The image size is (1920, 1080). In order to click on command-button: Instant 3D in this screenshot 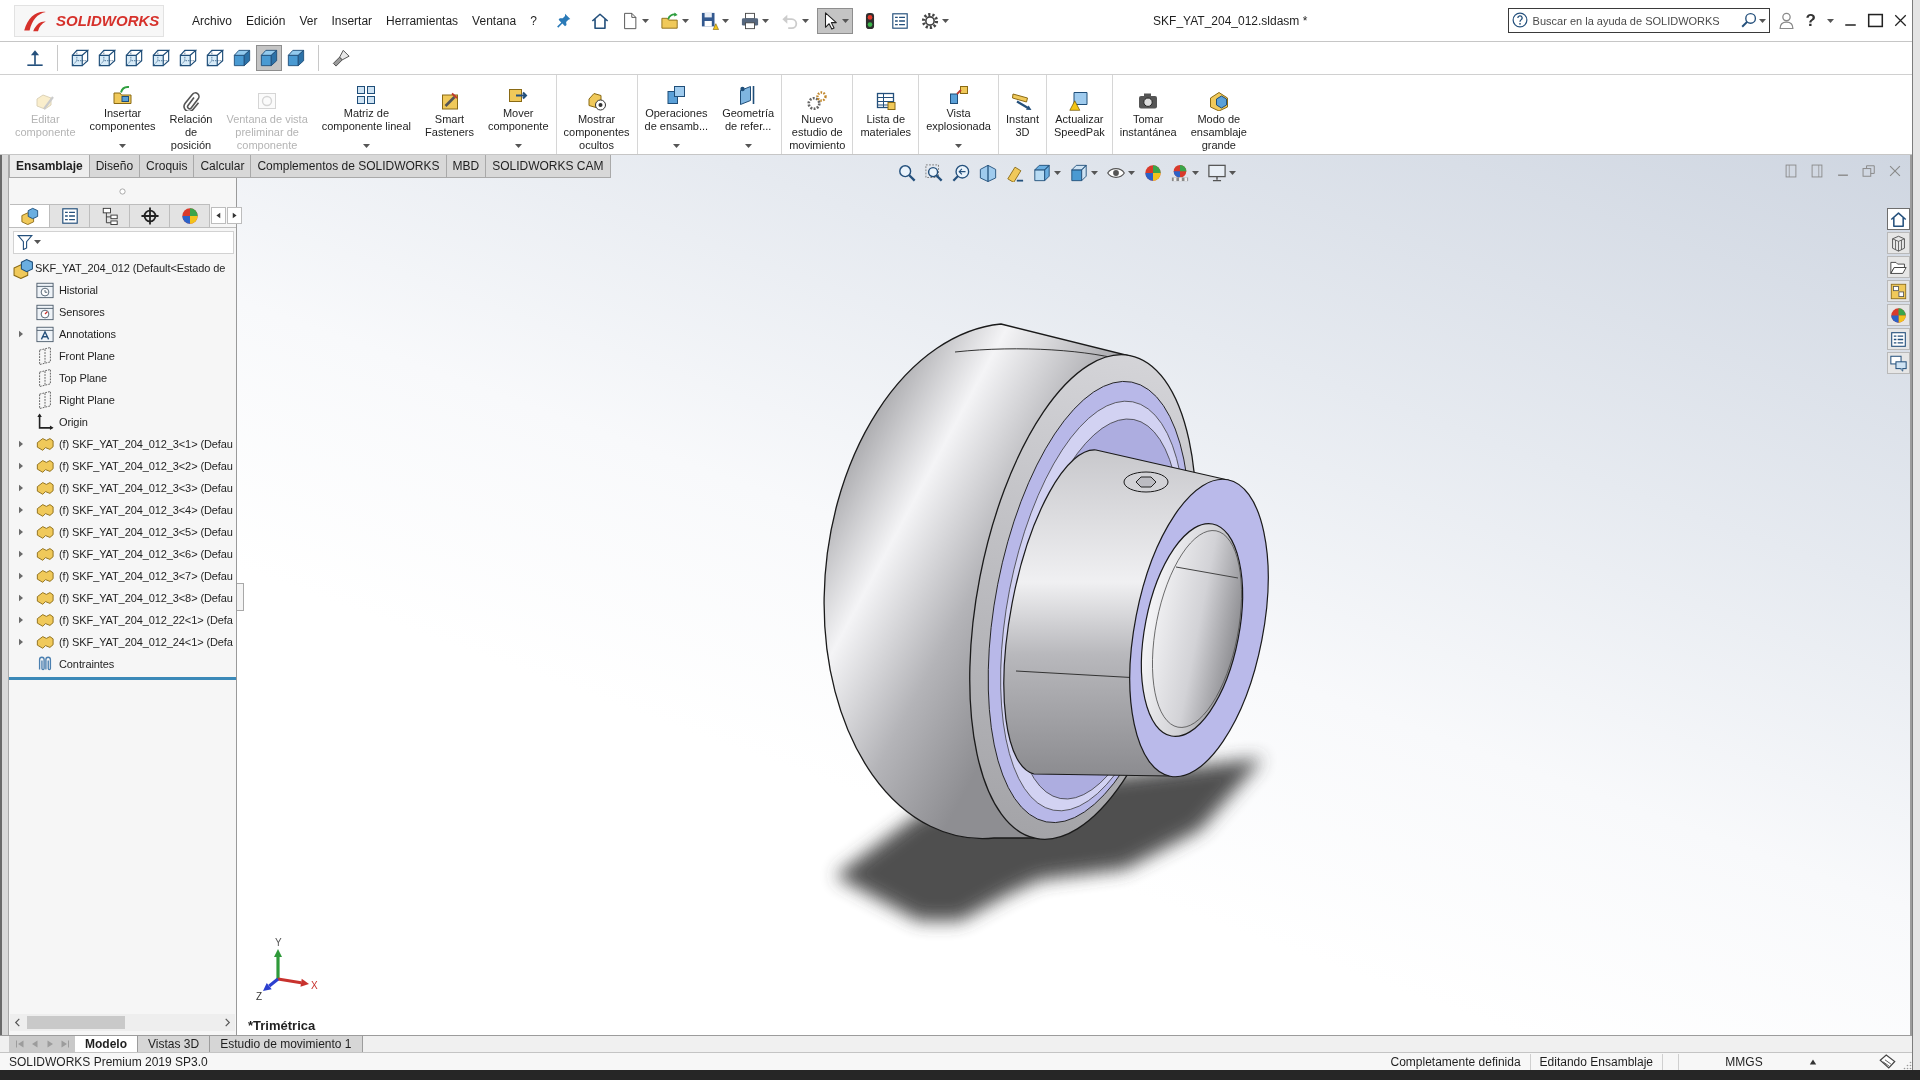, I will do `click(1022, 114)`.